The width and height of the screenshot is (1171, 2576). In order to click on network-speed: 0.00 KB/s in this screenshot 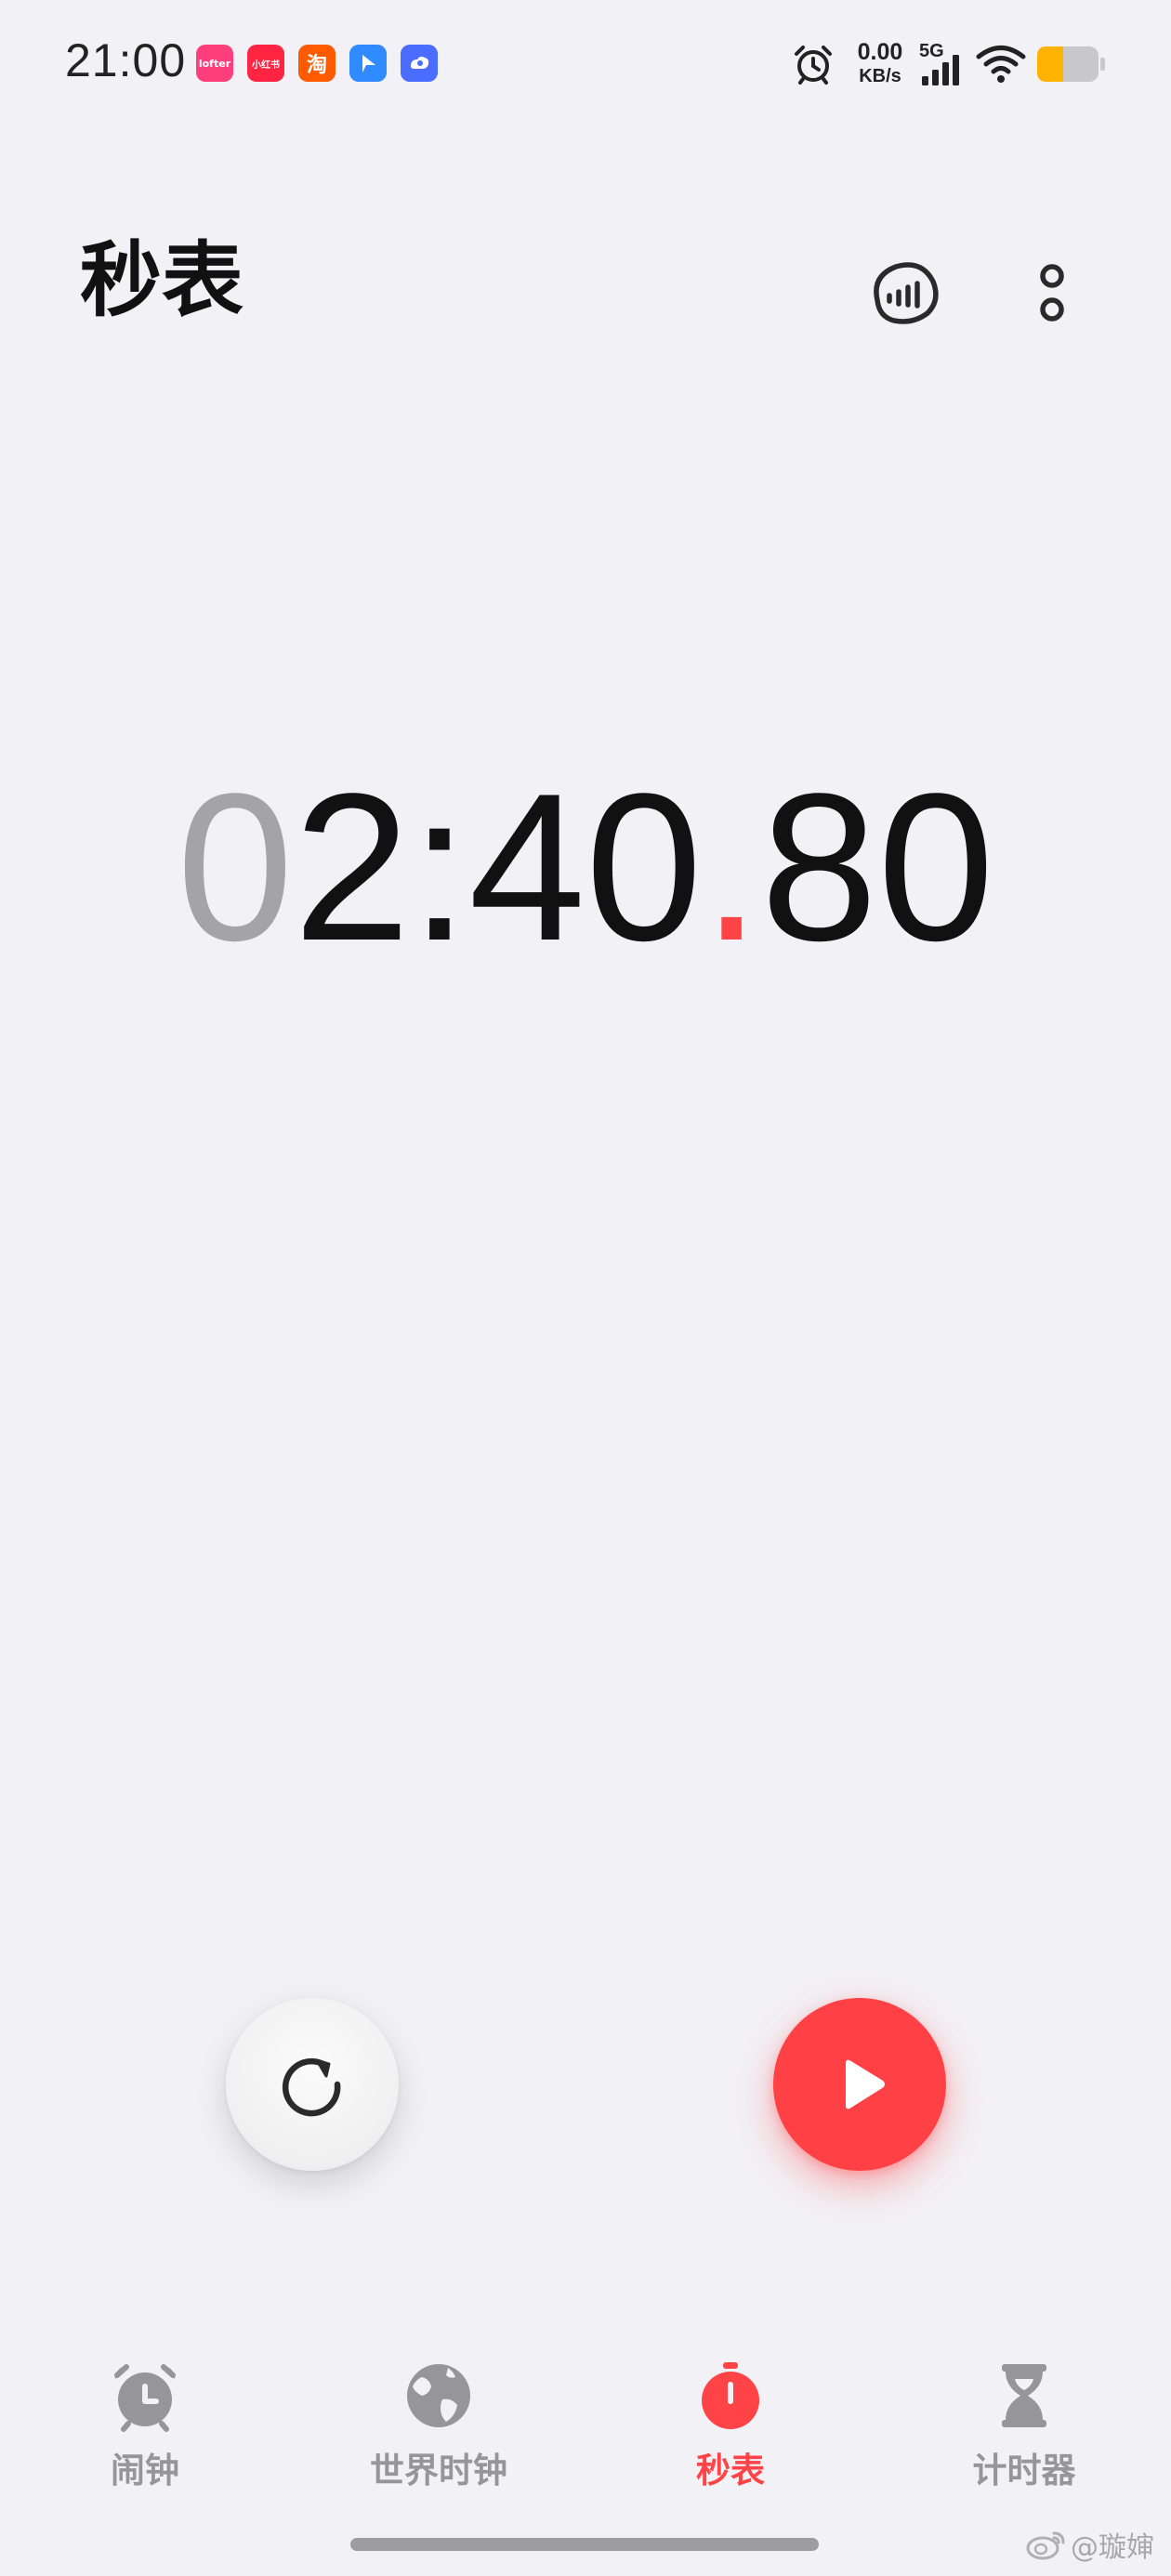, I will do `click(880, 62)`.